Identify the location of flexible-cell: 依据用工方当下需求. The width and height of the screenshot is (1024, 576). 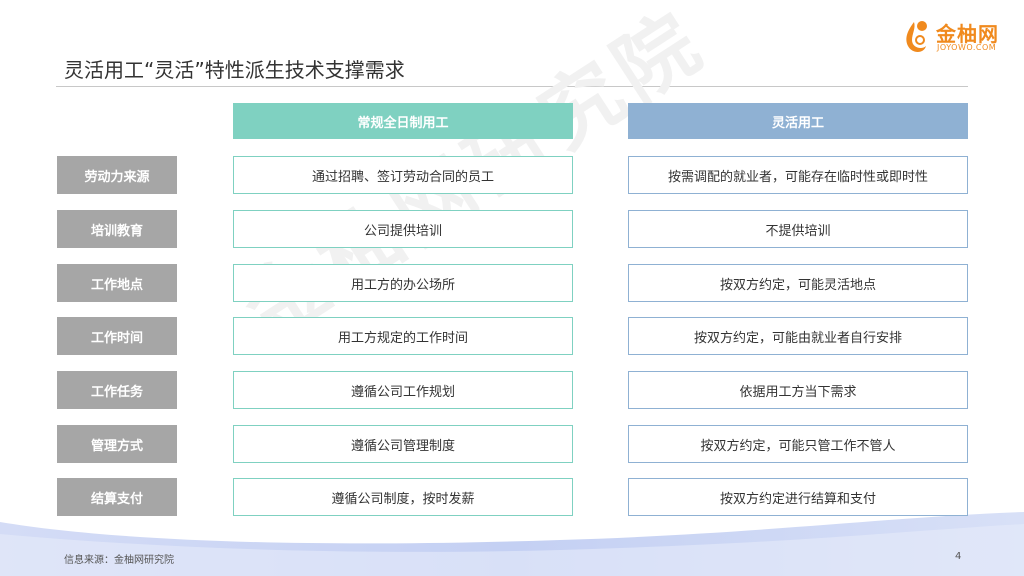
(798, 390).